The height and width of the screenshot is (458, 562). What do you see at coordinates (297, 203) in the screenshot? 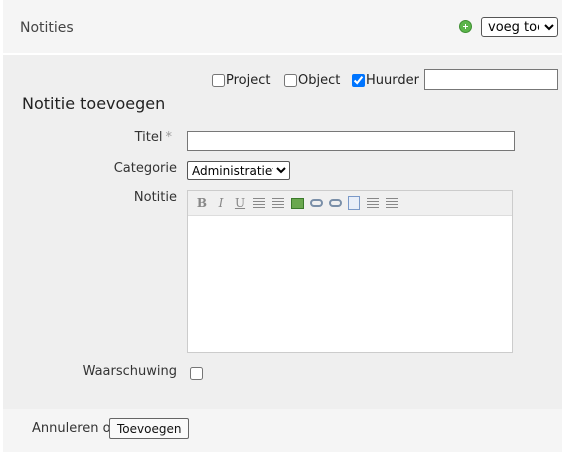
I see `image-icon` at bounding box center [297, 203].